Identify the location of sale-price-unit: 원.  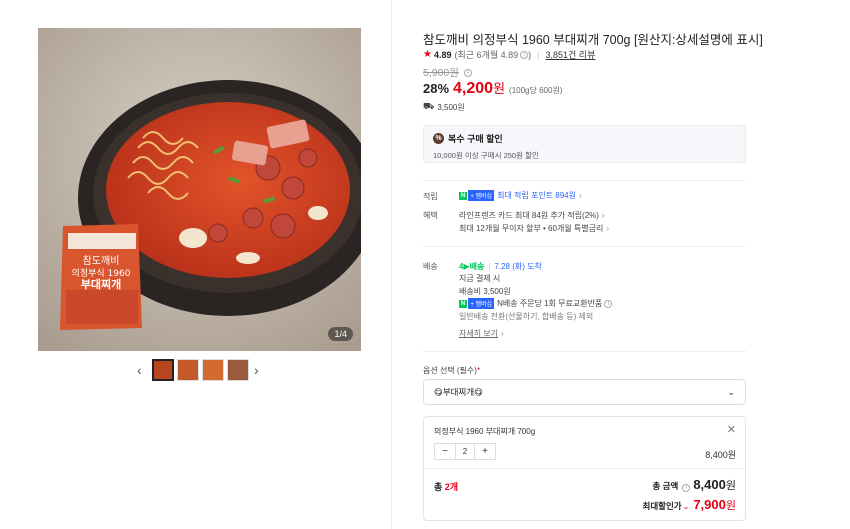
(499, 88).